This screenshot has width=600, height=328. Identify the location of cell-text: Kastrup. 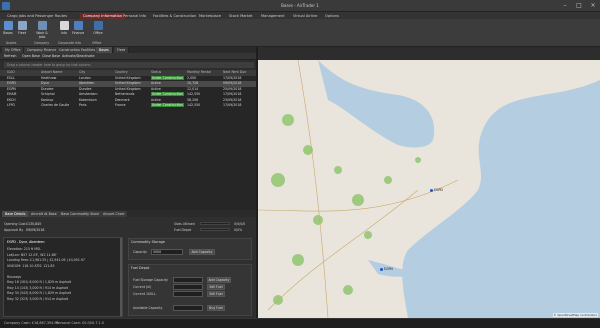
(47, 99).